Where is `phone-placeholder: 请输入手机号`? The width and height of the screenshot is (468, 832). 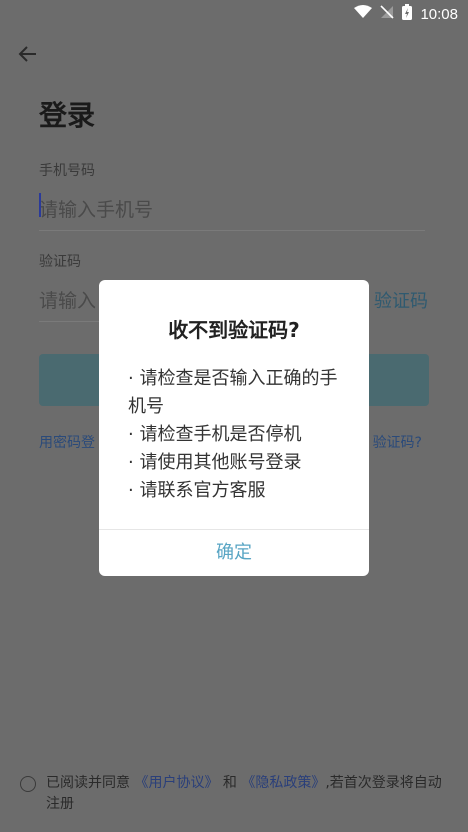 phone-placeholder: 请输入手机号 is located at coordinates (96, 210).